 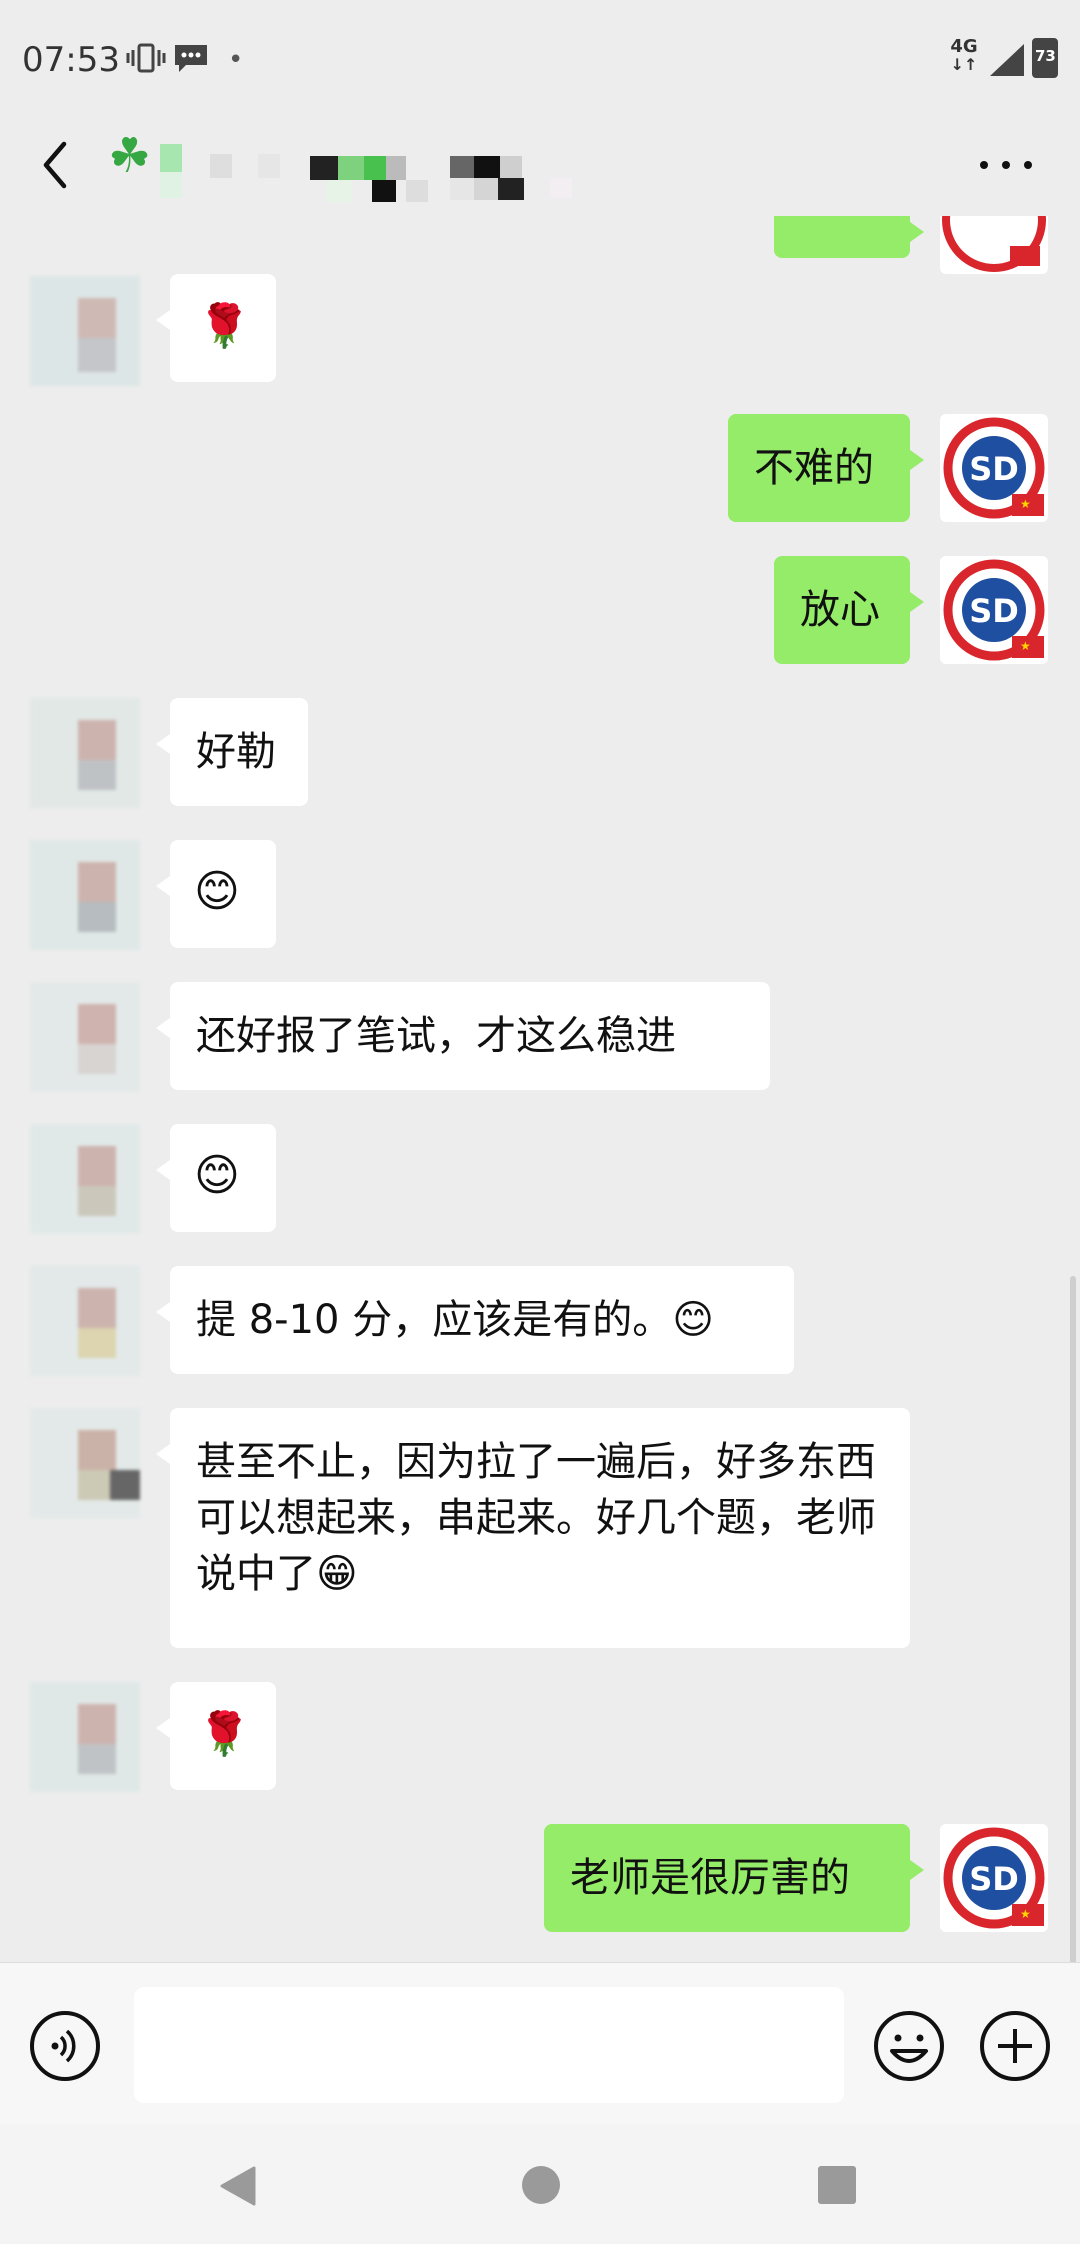 I want to click on nav-recent-icon, so click(x=837, y=2185).